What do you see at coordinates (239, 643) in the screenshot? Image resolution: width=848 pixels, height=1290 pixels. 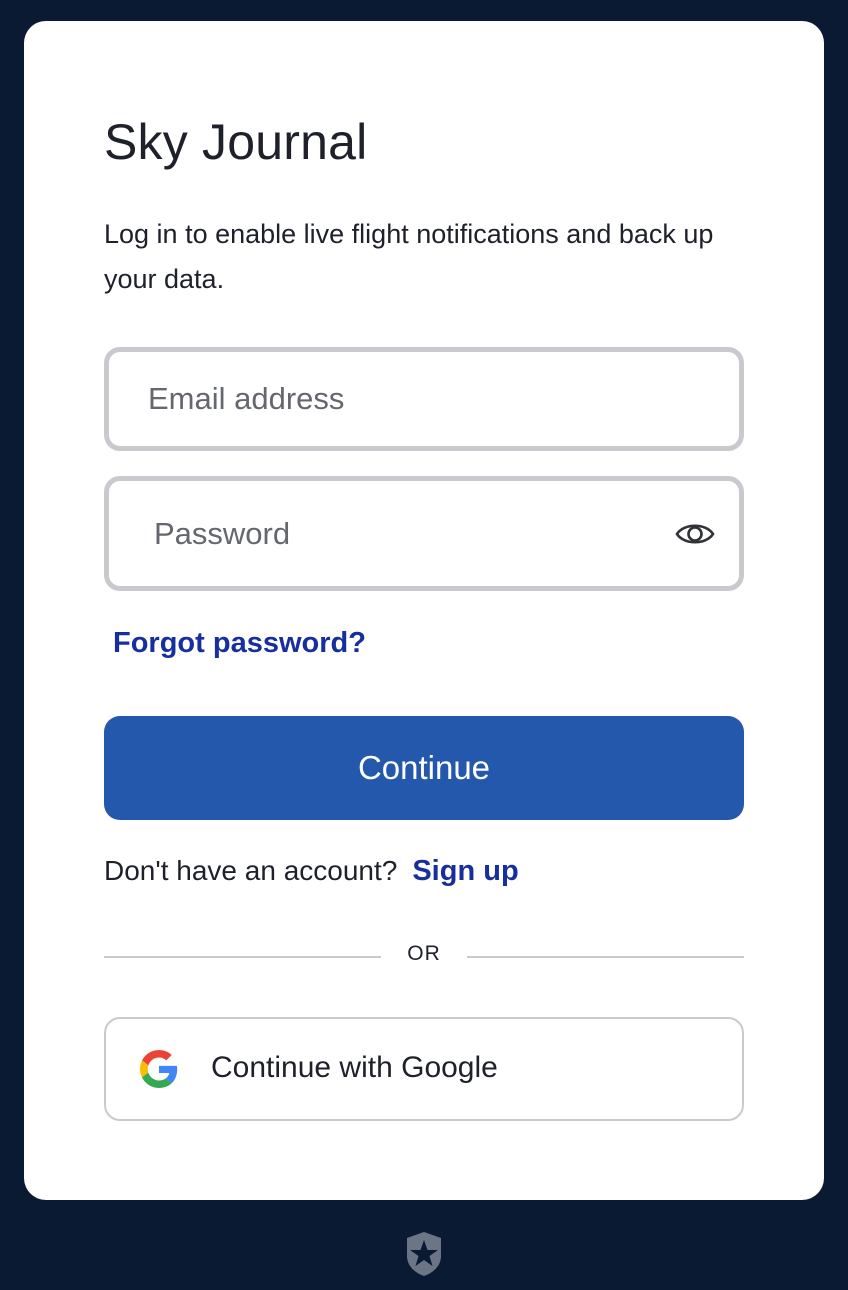 I see `forgot-password-link: Forgot password?` at bounding box center [239, 643].